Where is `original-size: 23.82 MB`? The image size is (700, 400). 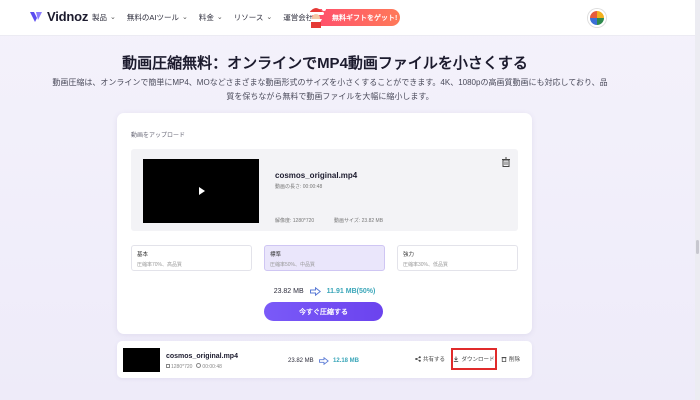
original-size: 23.82 MB is located at coordinates (288, 291).